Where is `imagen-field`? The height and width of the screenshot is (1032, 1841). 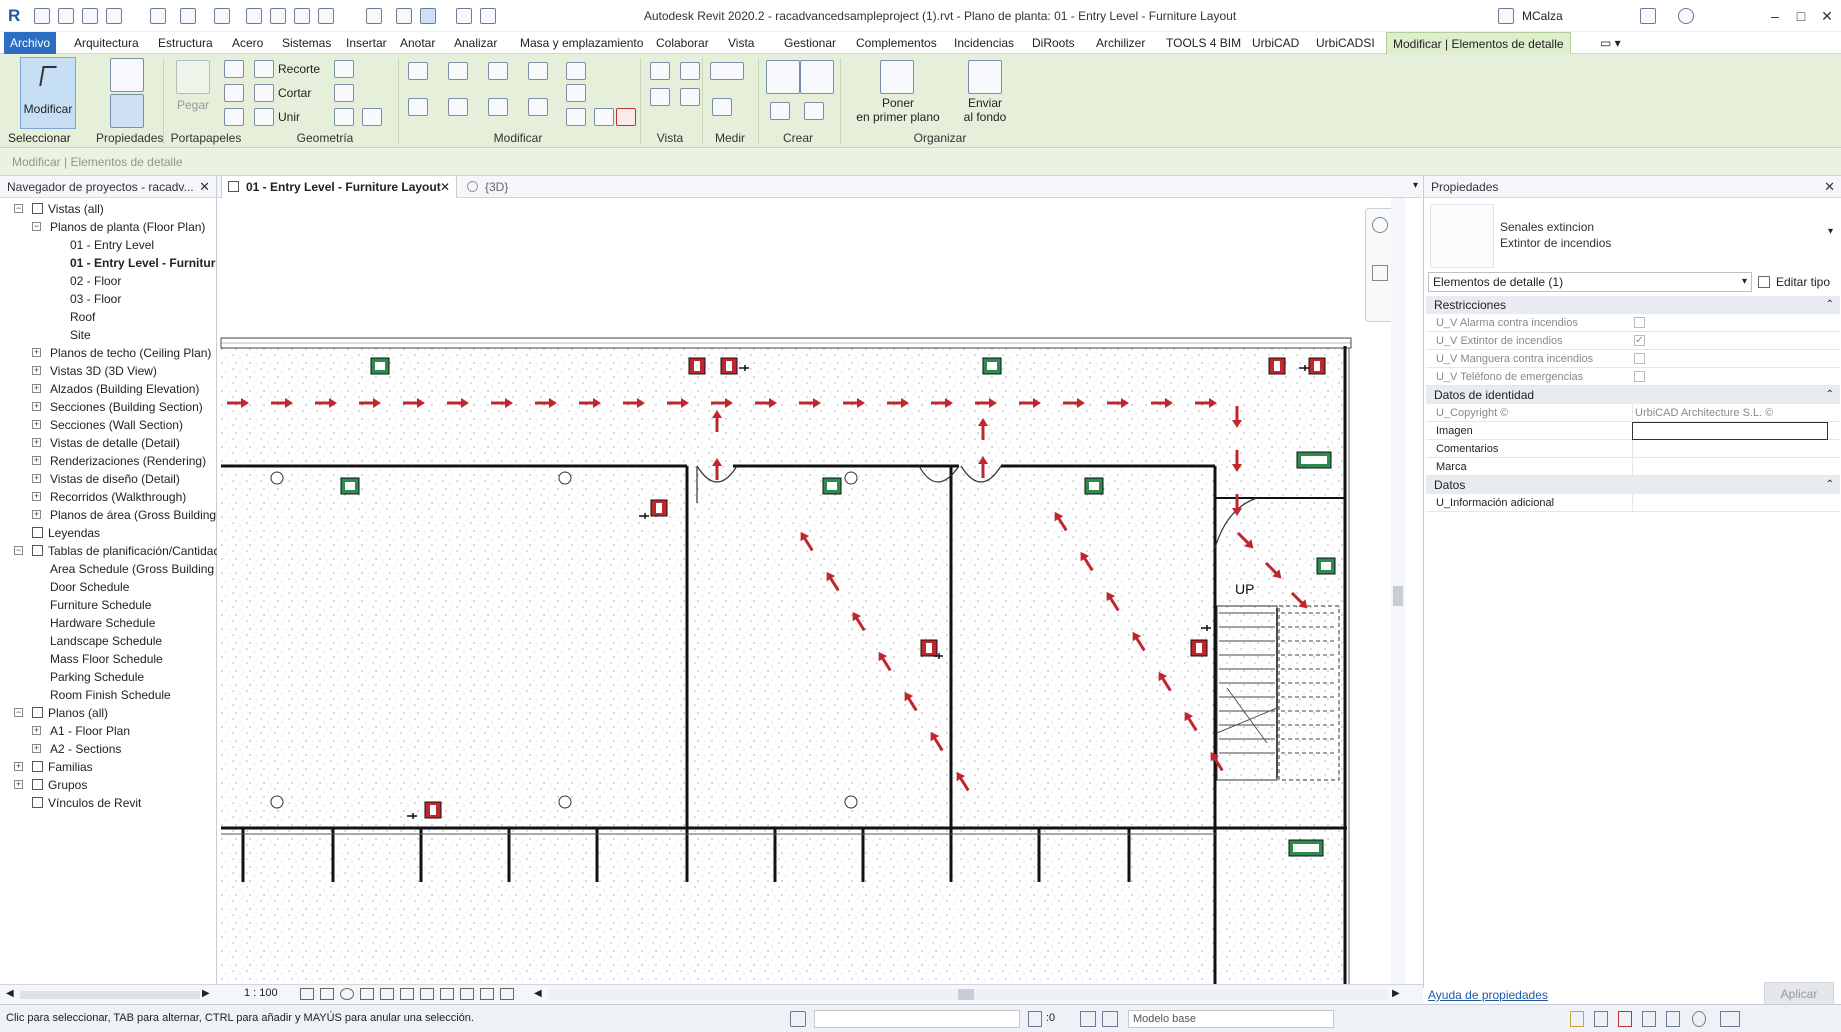
imagen-field is located at coordinates (1730, 431).